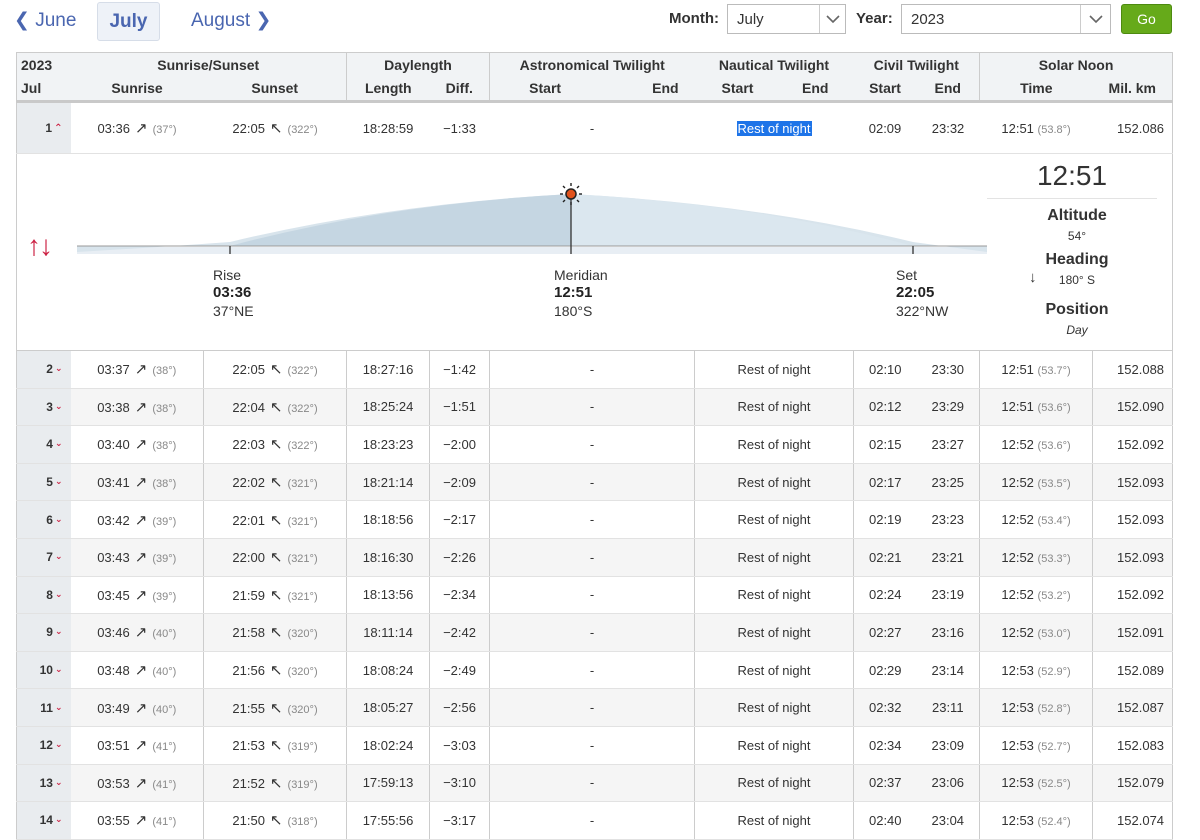 This screenshot has height=840, width=1200. Describe the element at coordinates (1133, 519) in the screenshot. I see `km-cell: 152.093` at that location.